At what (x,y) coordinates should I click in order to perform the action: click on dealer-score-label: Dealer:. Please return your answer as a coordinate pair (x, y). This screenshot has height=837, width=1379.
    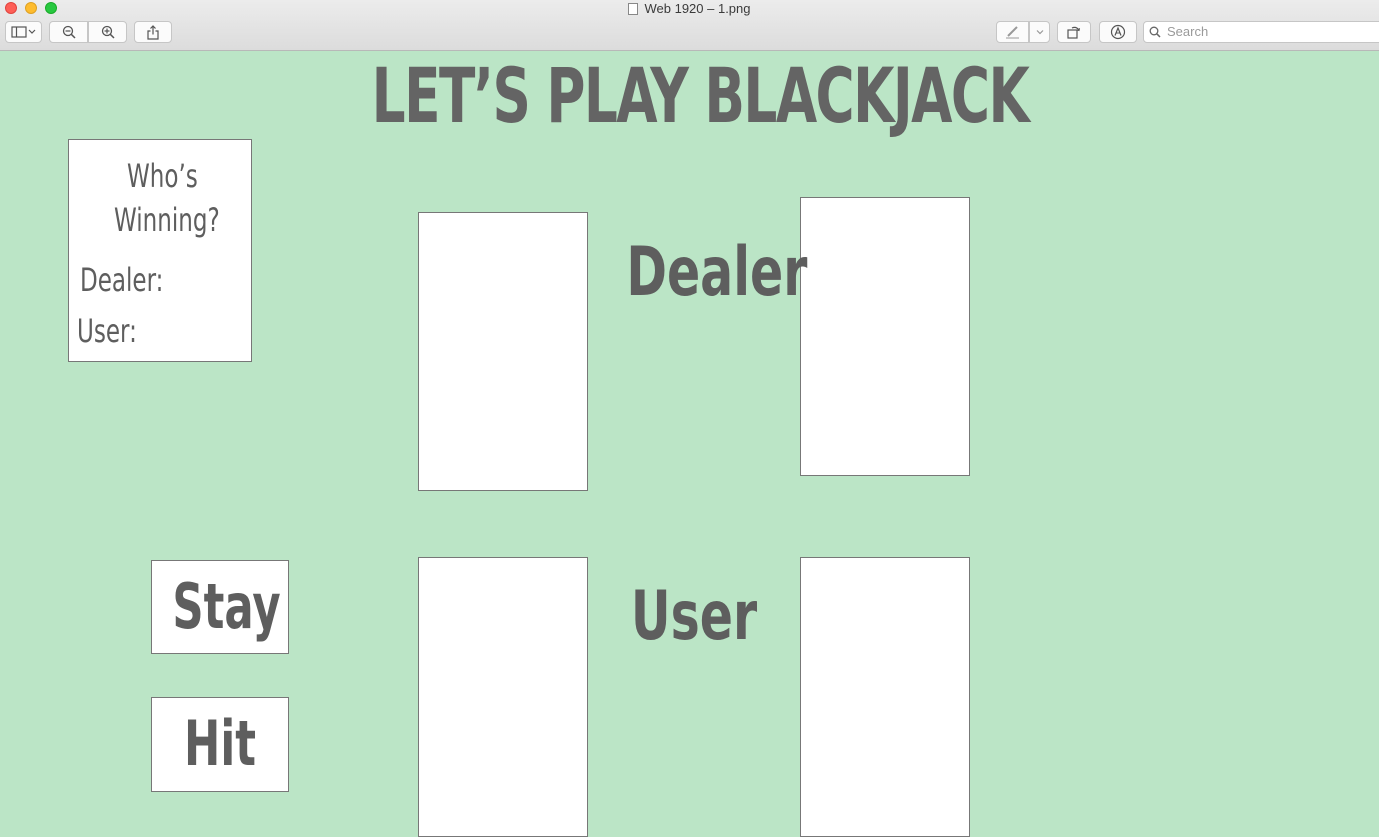
    Looking at the image, I should click on (122, 280).